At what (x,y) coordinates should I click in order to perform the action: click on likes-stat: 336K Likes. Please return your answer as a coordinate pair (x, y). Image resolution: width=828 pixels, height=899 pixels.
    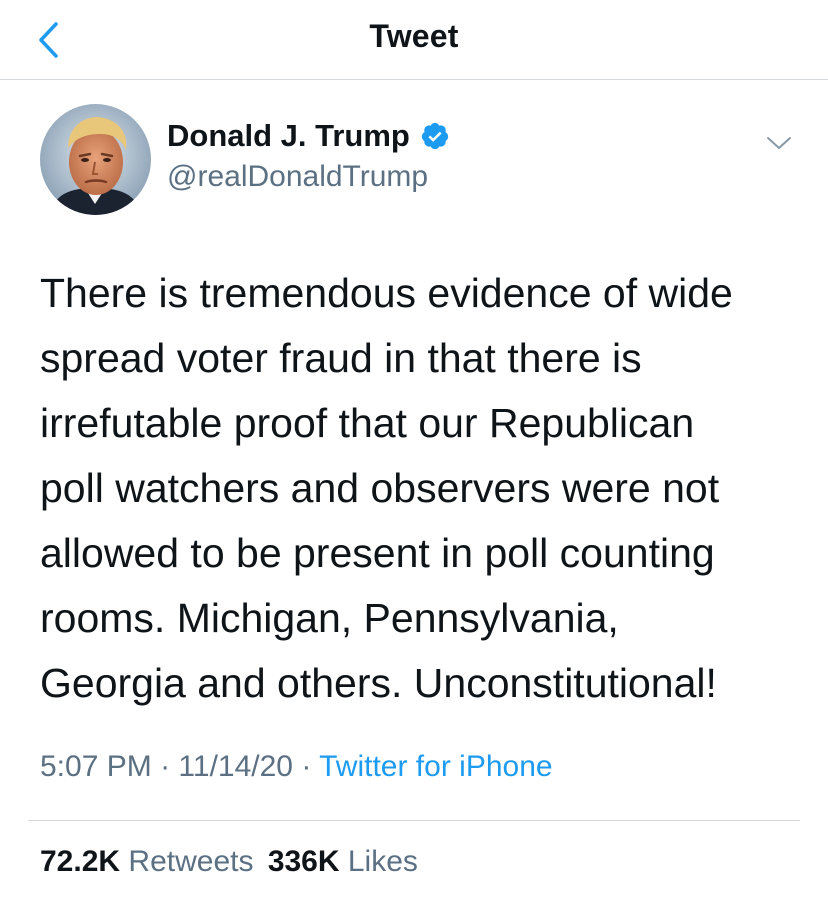
    Looking at the image, I should click on (343, 861).